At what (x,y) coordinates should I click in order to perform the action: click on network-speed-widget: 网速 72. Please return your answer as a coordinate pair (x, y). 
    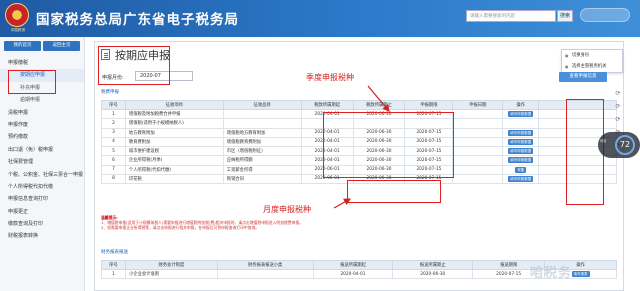
    Looking at the image, I should click on (619, 145).